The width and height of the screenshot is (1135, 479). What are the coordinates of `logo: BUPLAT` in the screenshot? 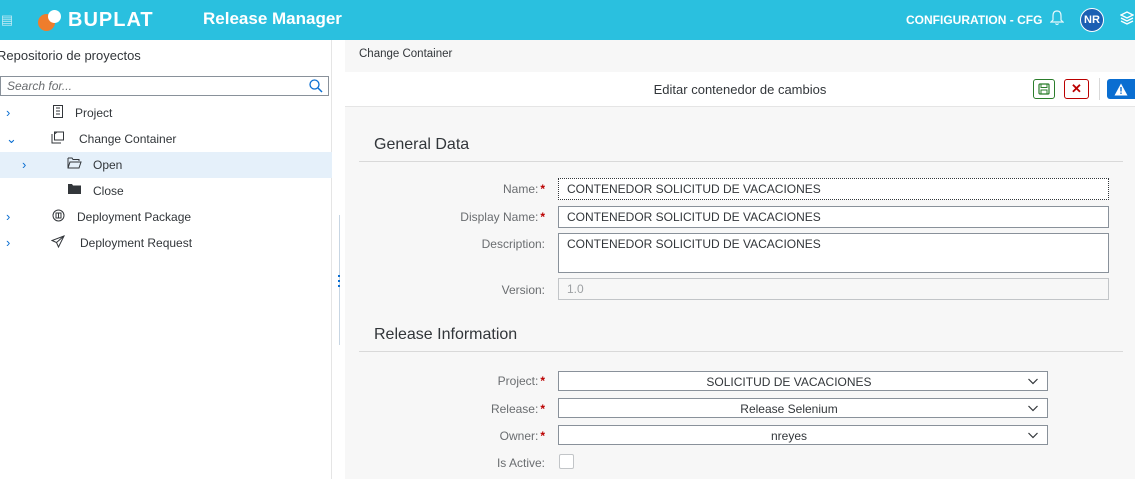 It's located at (96, 20).